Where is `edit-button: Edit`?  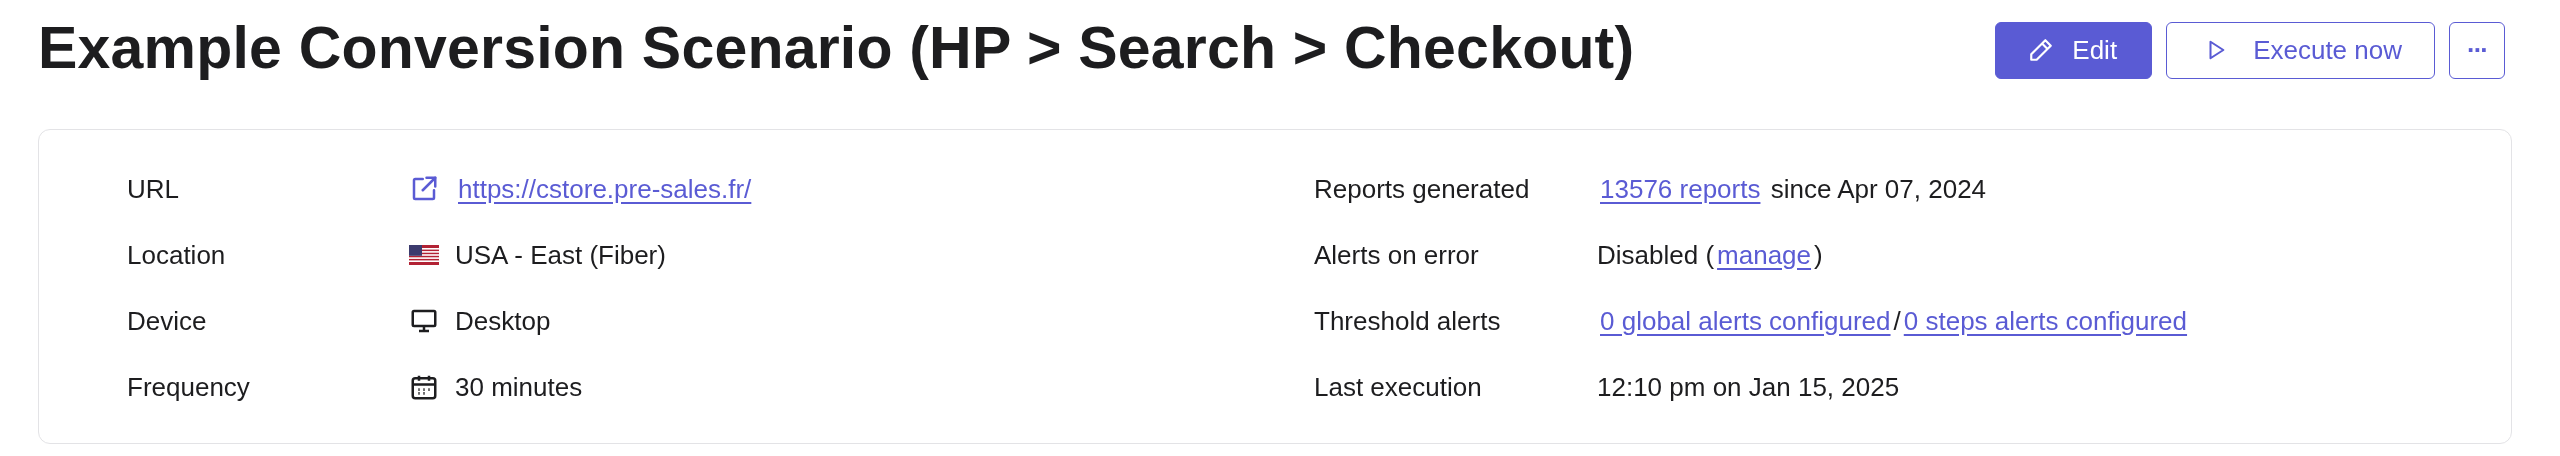
edit-button: Edit is located at coordinates (2074, 50).